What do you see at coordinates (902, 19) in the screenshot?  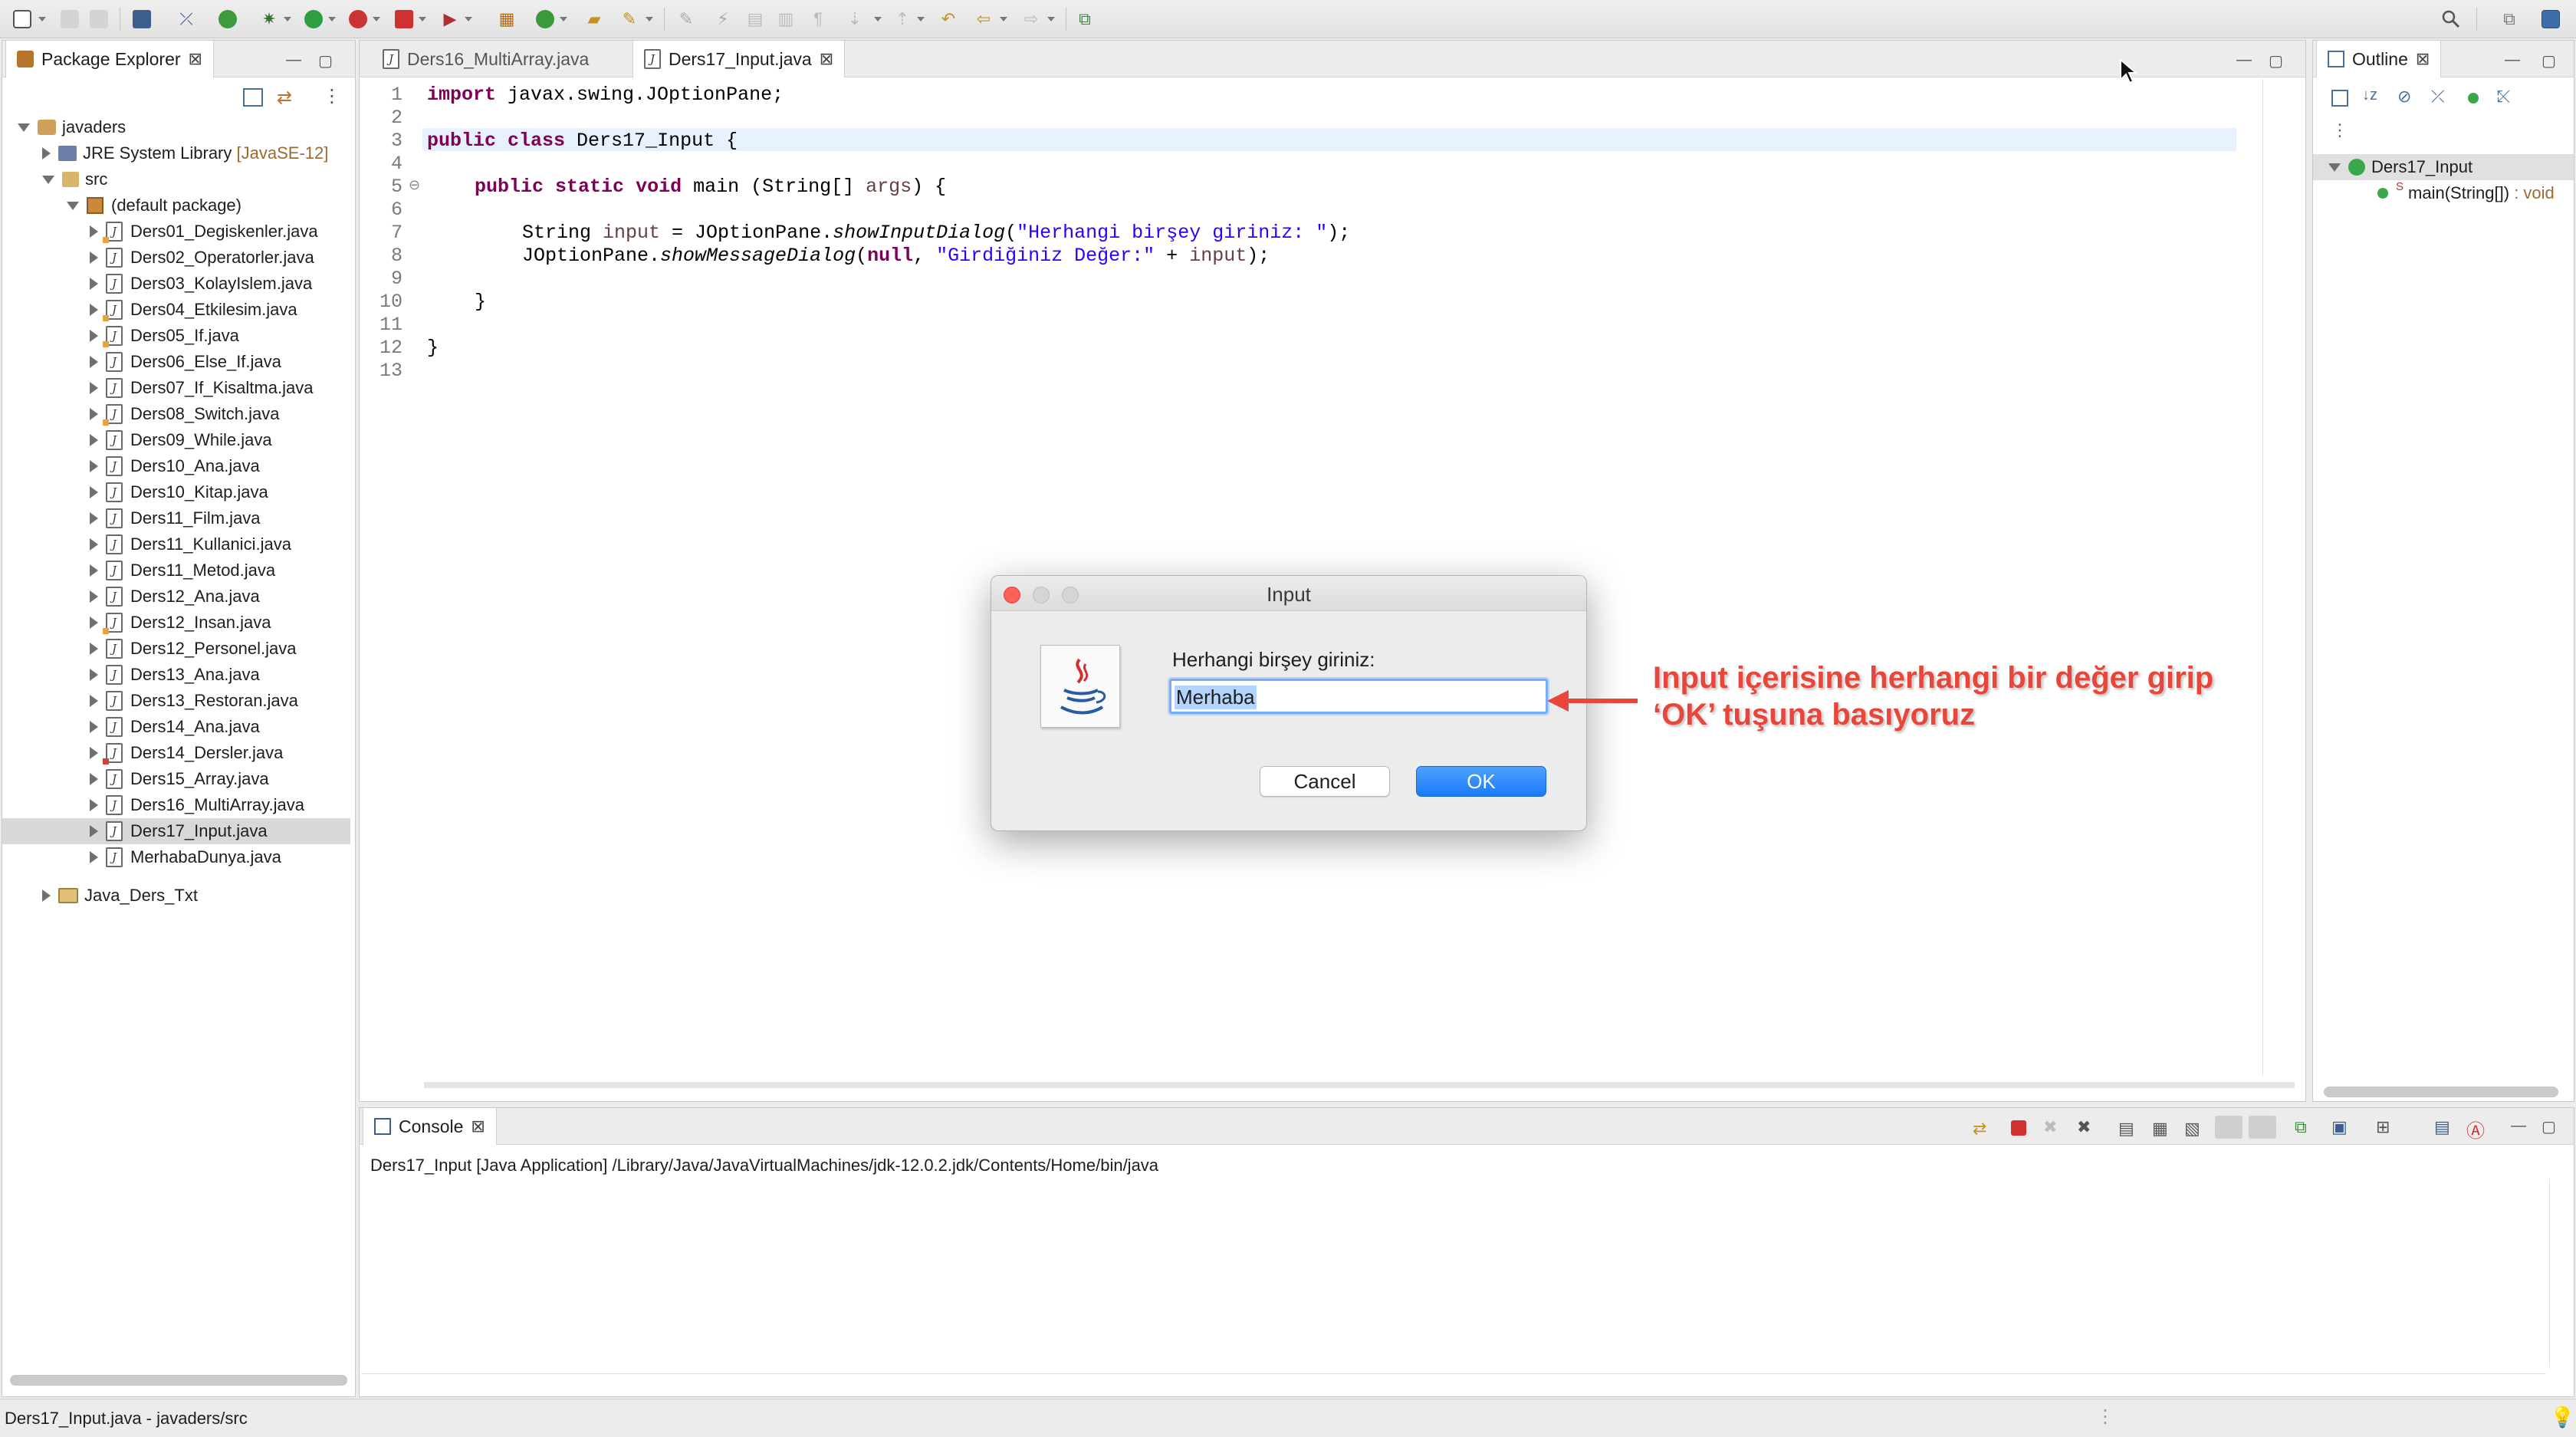 I see `prev-annotation-icon: ⇡` at bounding box center [902, 19].